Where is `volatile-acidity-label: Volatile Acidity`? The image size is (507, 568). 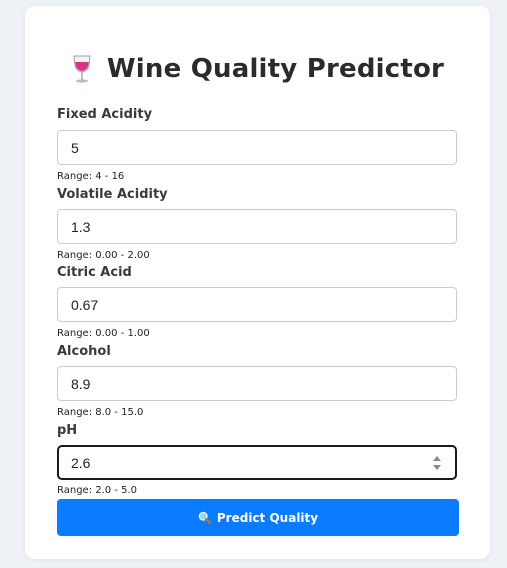
volatile-acidity-label: Volatile Acidity is located at coordinates (112, 194).